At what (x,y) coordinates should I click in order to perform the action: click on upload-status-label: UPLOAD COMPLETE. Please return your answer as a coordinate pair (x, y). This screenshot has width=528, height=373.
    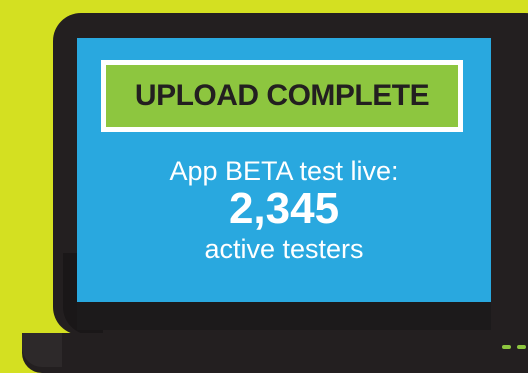
    Looking at the image, I should click on (282, 95).